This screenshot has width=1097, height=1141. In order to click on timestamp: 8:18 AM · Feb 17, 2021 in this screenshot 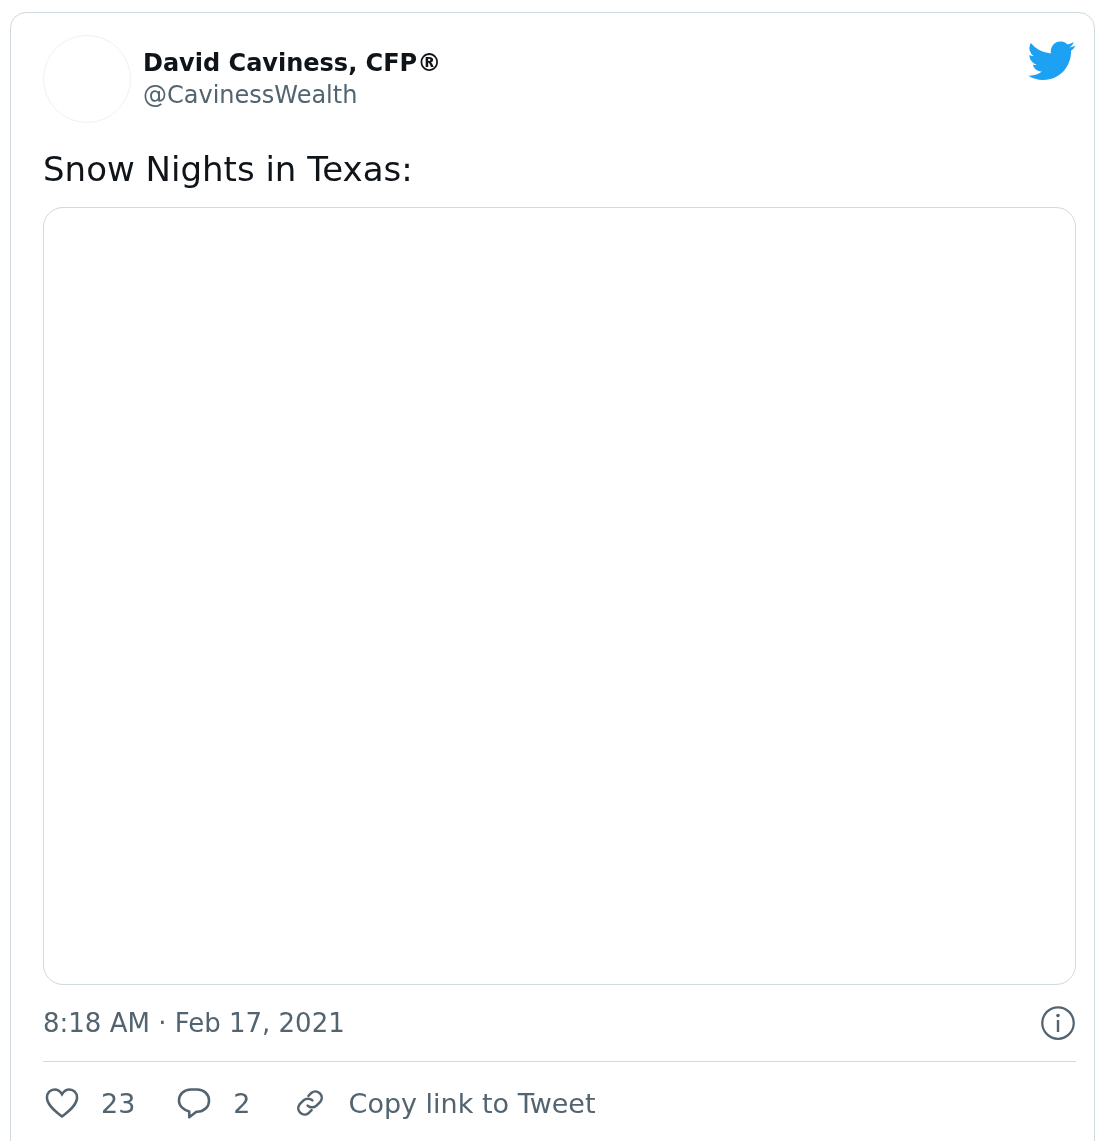, I will do `click(194, 1023)`.